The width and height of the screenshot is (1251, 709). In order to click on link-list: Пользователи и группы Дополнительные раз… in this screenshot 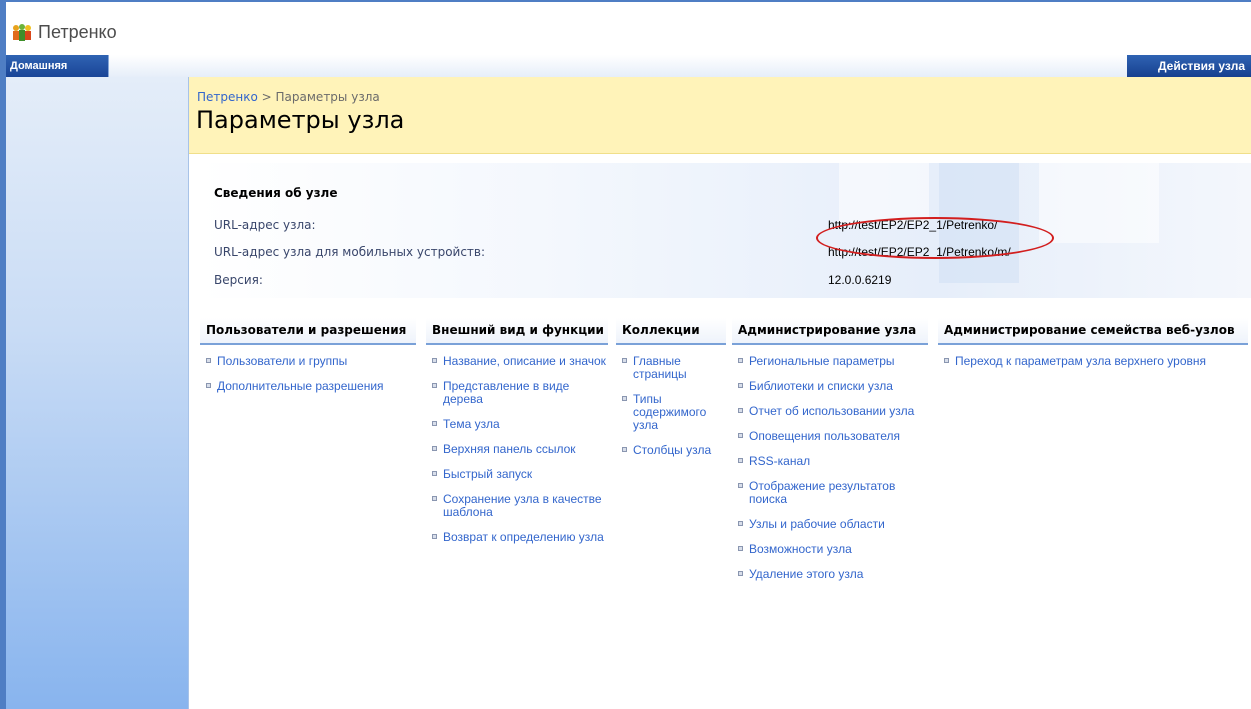, I will do `click(308, 374)`.